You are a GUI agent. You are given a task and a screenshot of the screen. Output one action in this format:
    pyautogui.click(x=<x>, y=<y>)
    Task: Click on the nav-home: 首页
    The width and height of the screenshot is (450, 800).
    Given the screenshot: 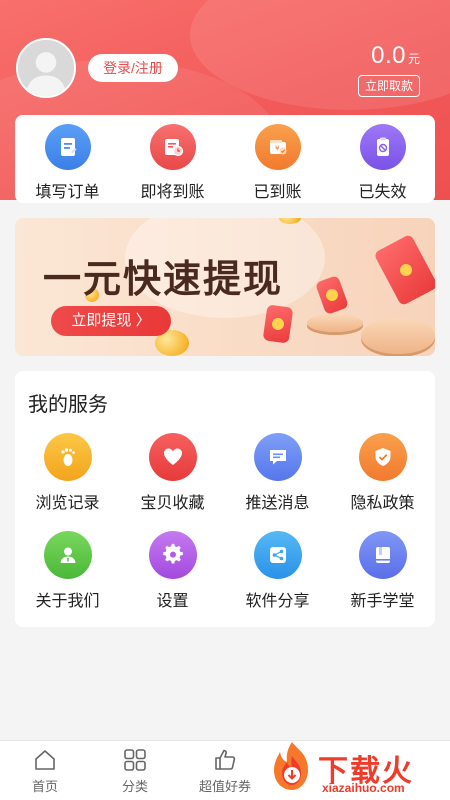 What is the action you would take?
    pyautogui.click(x=45, y=770)
    